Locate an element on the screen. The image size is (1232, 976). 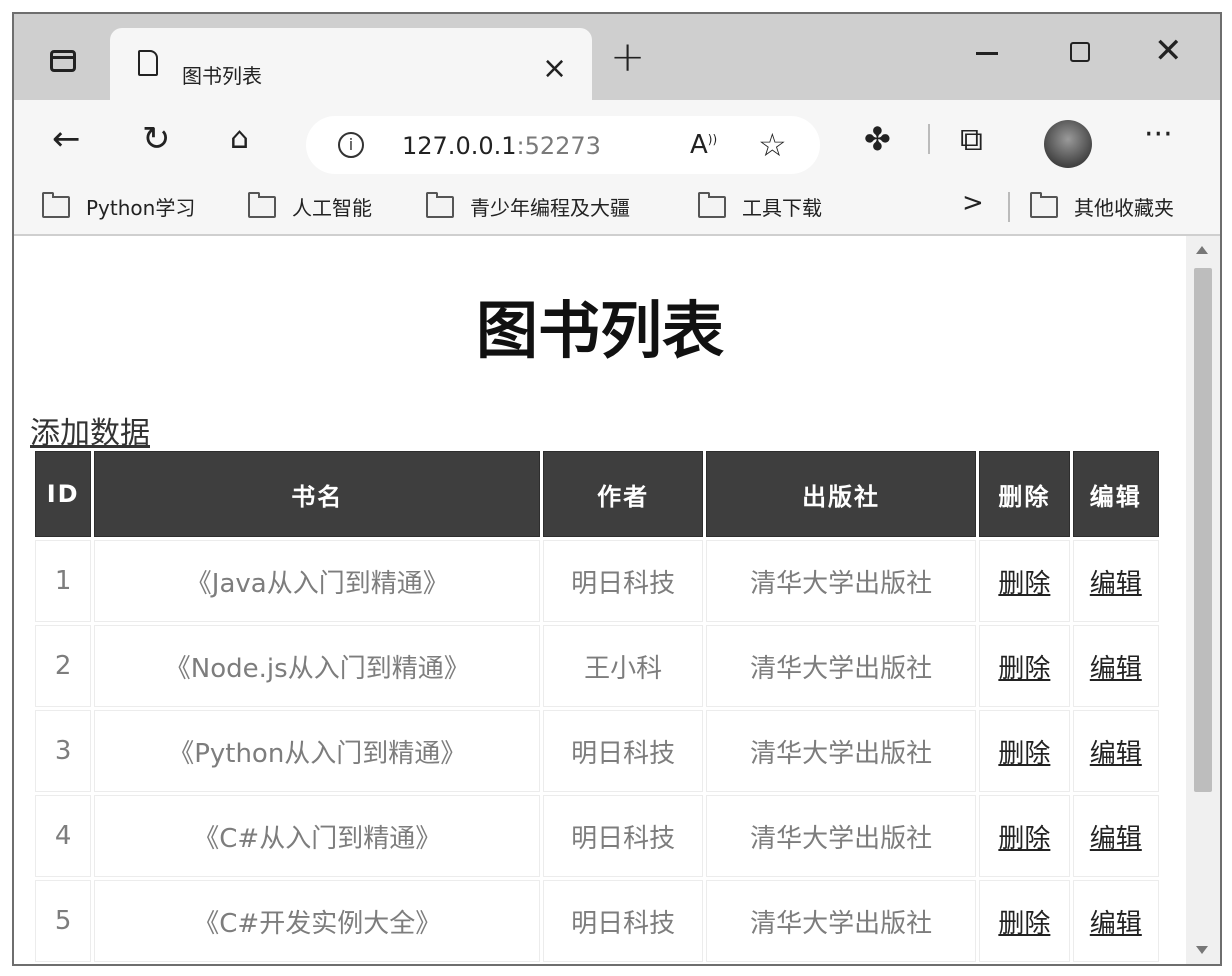
extensions-icon: ✤ is located at coordinates (877, 139).